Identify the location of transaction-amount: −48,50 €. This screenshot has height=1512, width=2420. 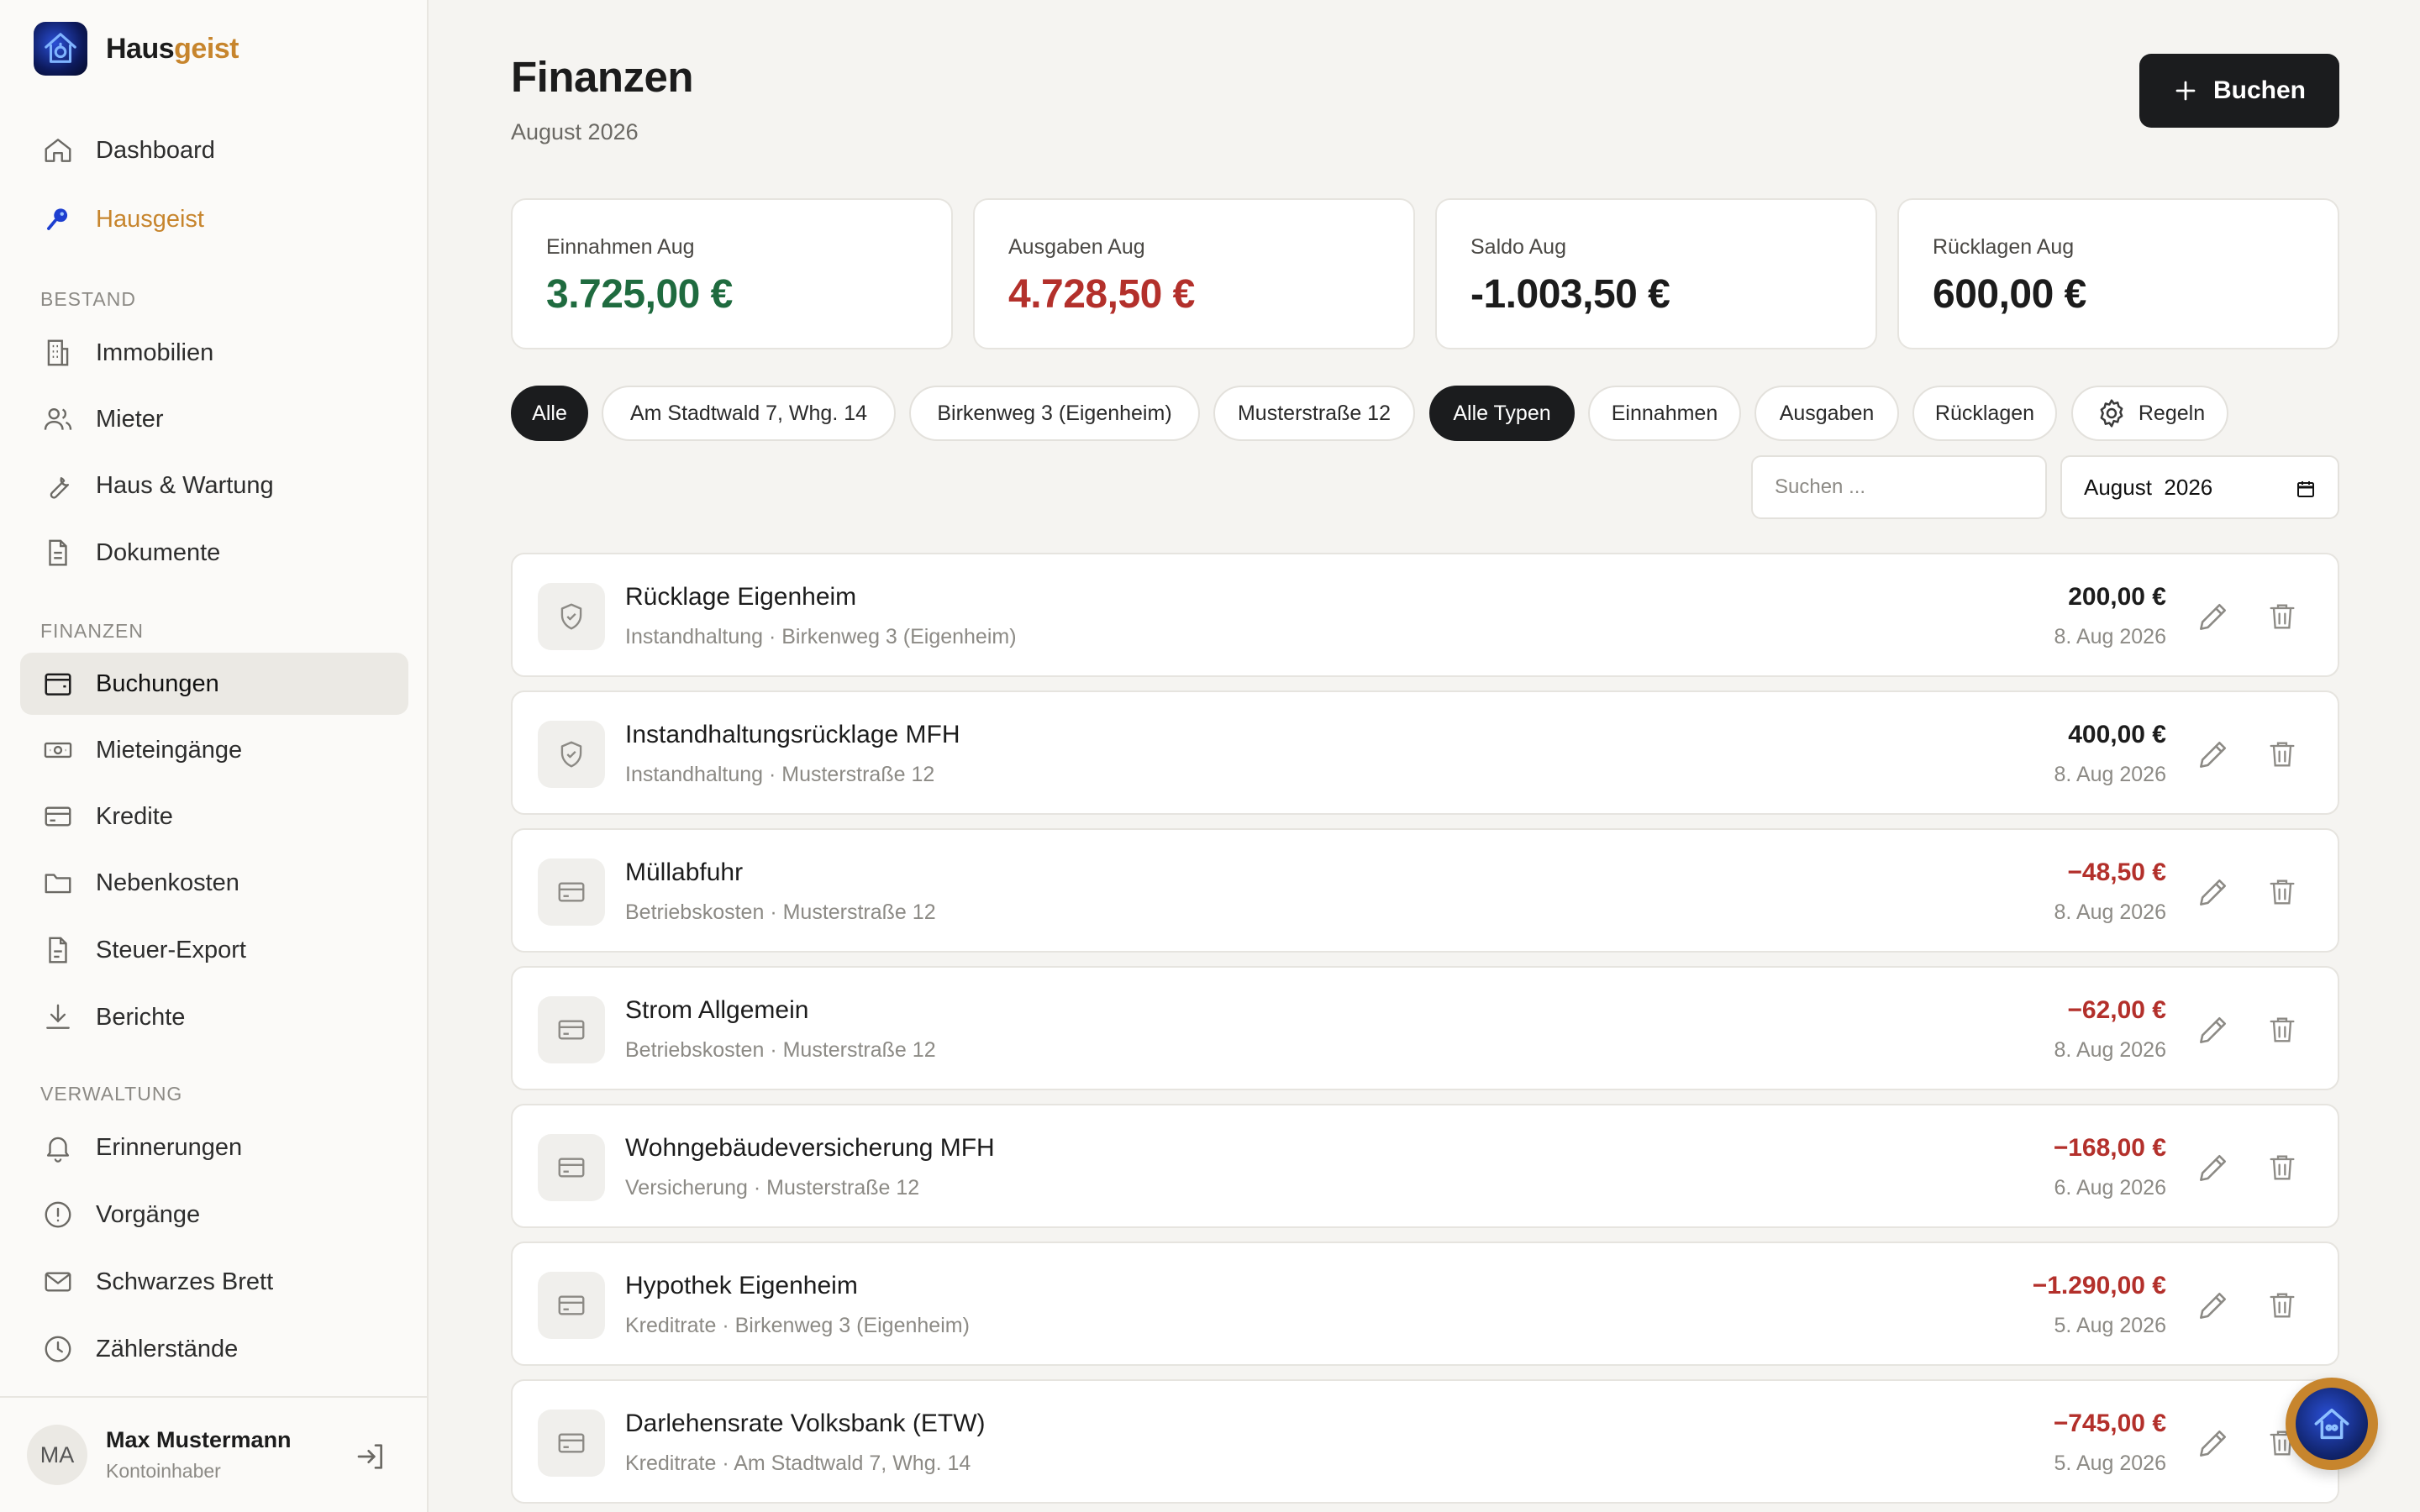
(2116, 872).